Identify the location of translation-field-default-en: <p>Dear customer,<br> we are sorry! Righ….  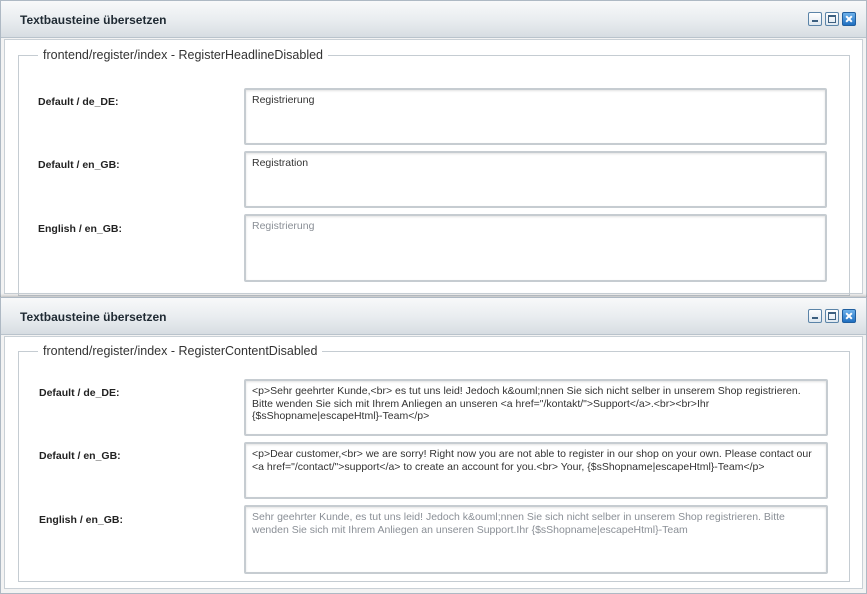
(536, 470).